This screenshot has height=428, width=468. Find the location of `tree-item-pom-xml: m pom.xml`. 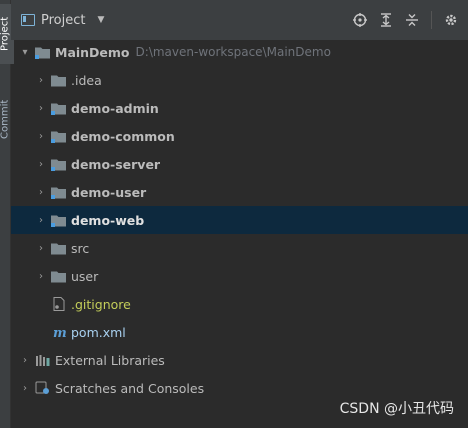

tree-item-pom-xml: m pom.xml is located at coordinates (239, 332).